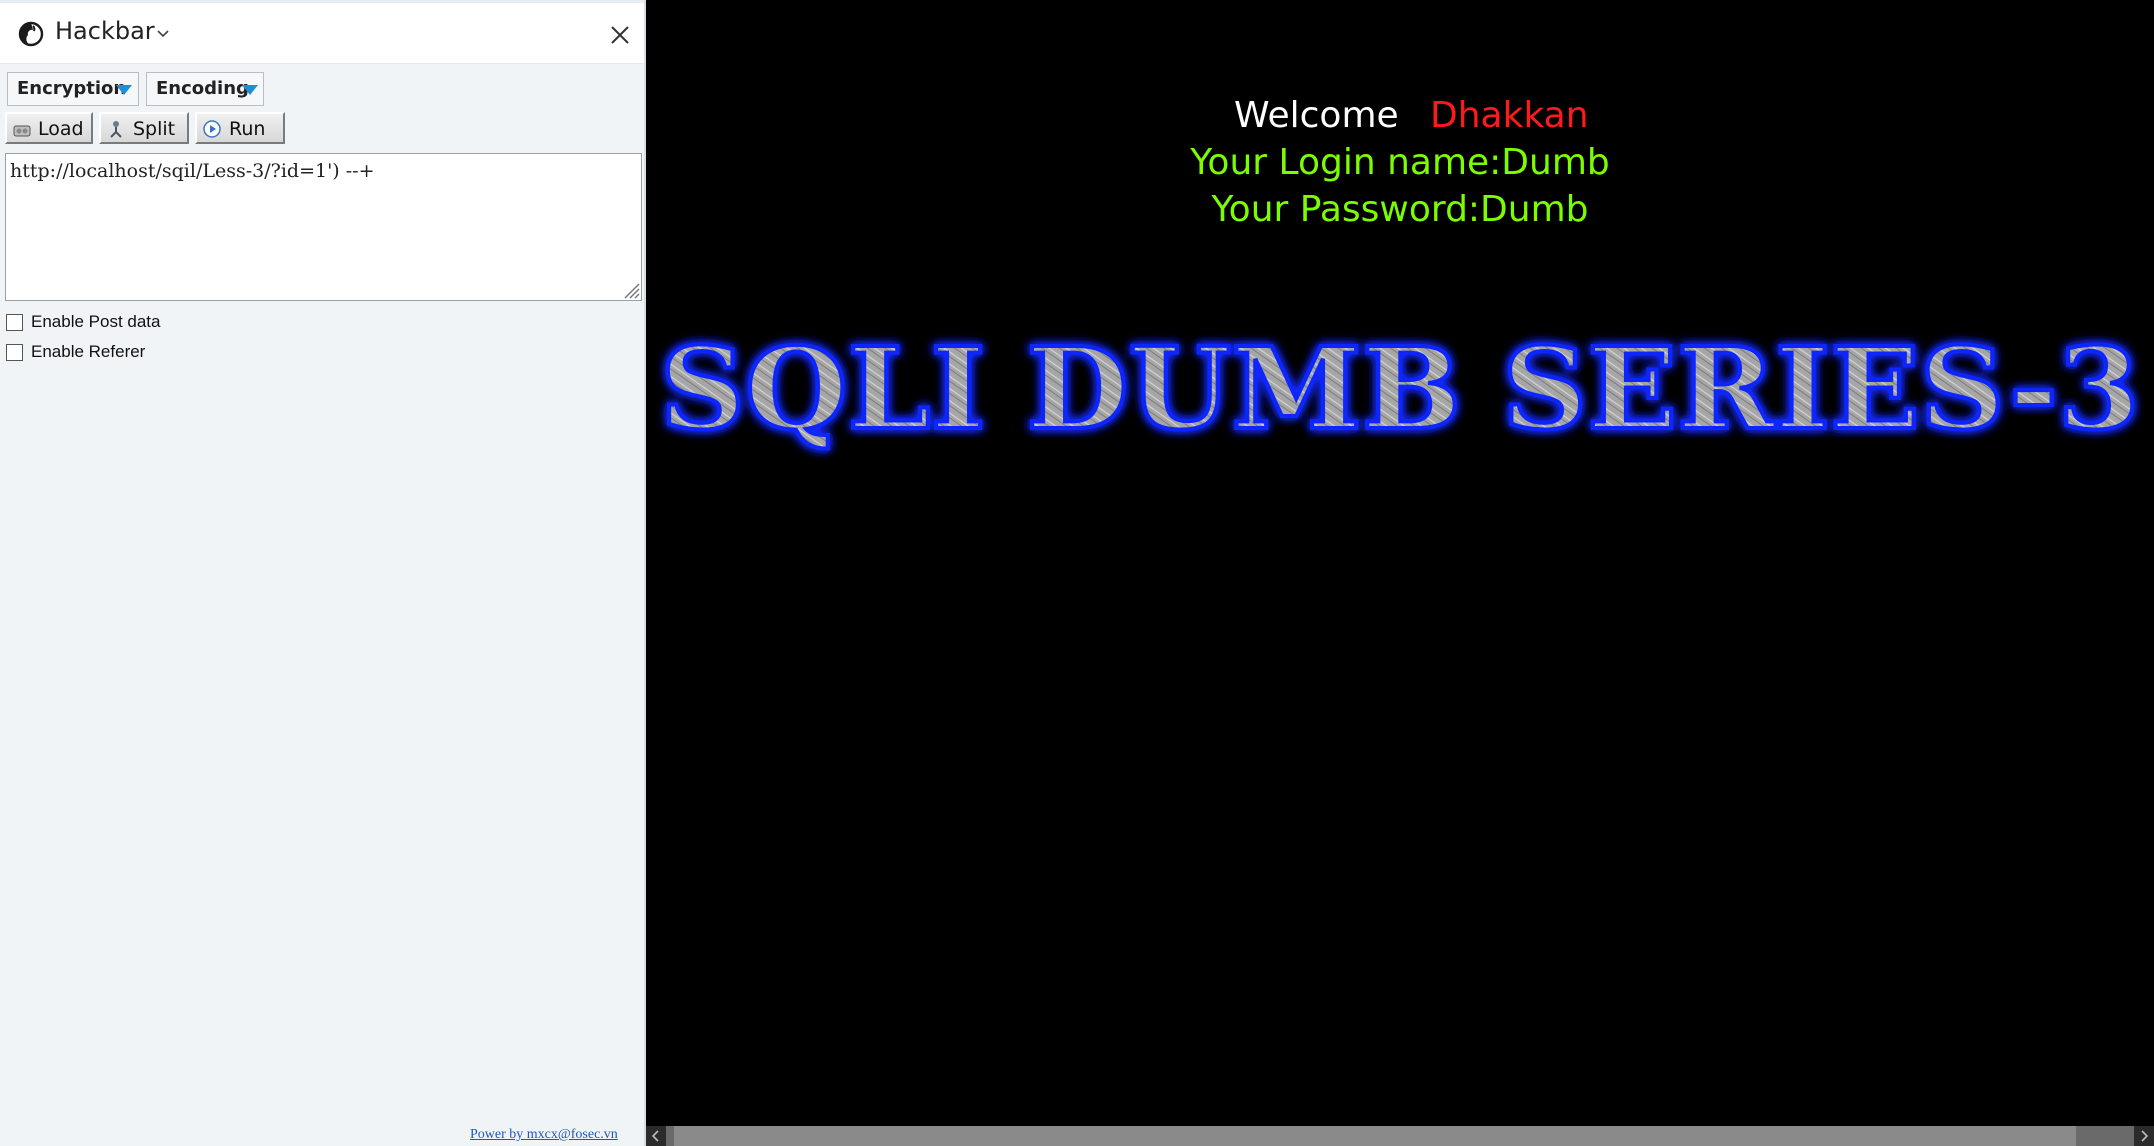  What do you see at coordinates (1375, 1136) in the screenshot?
I see `scrollbar-thumb` at bounding box center [1375, 1136].